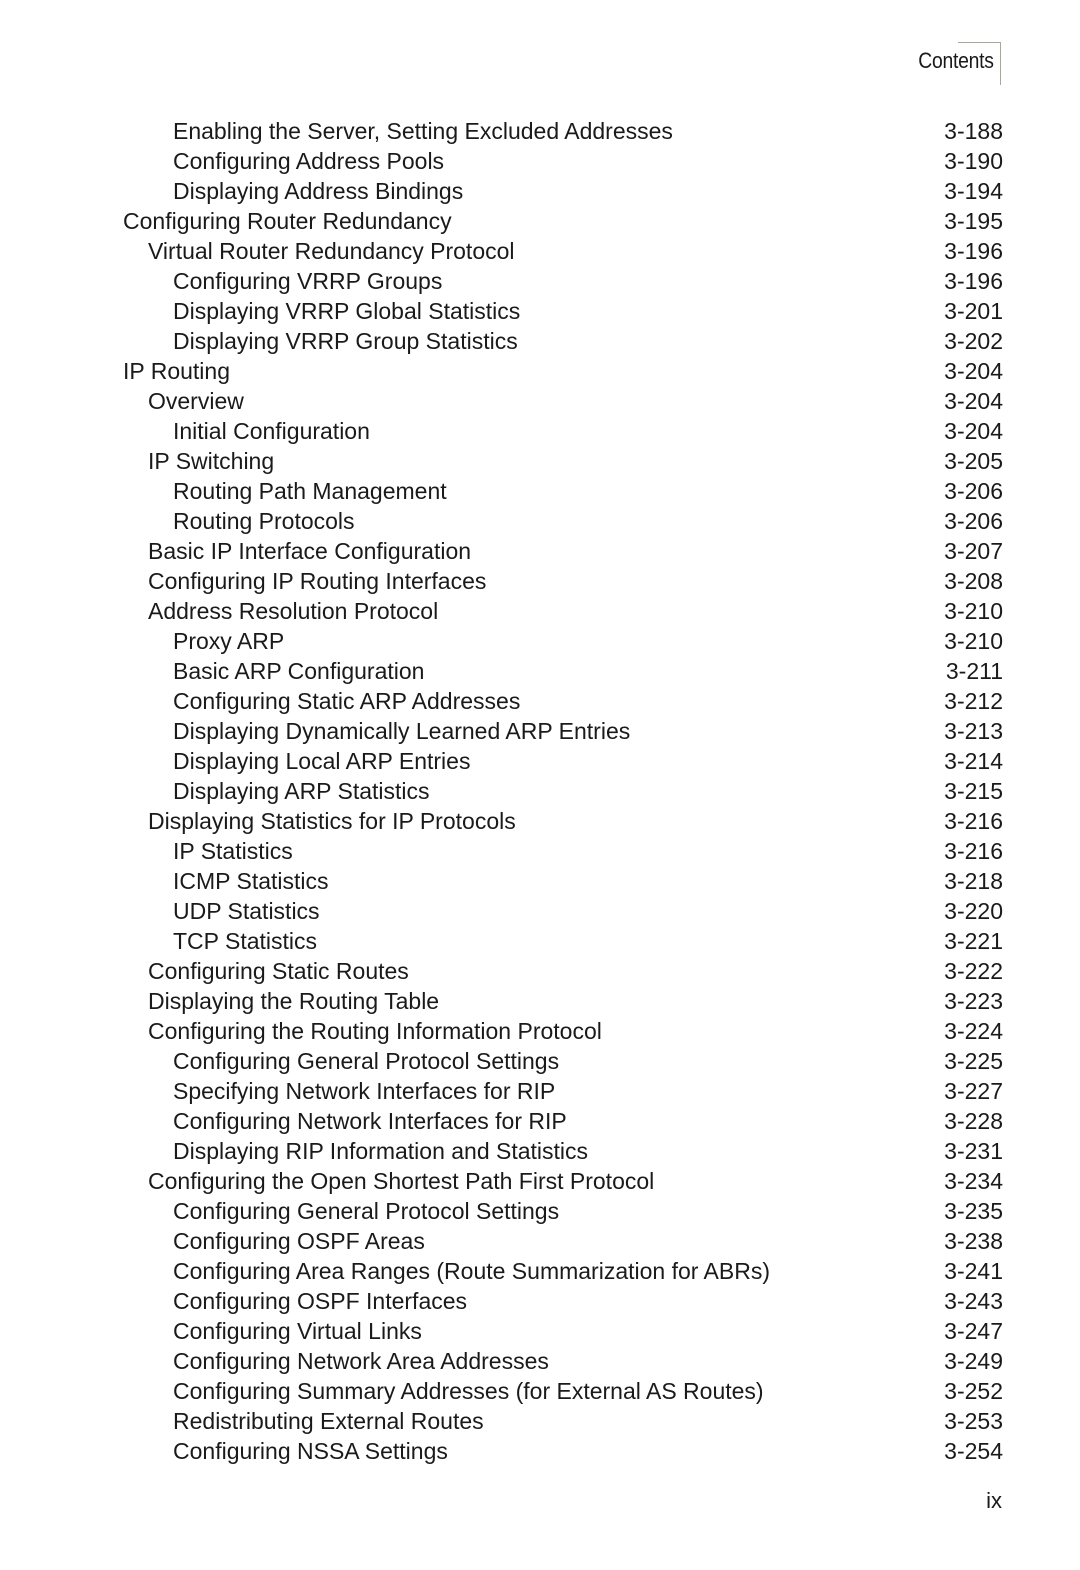 The height and width of the screenshot is (1570, 1080). I want to click on toc-entry-title: Displaying VRRP Global Statistics, so click(346, 311).